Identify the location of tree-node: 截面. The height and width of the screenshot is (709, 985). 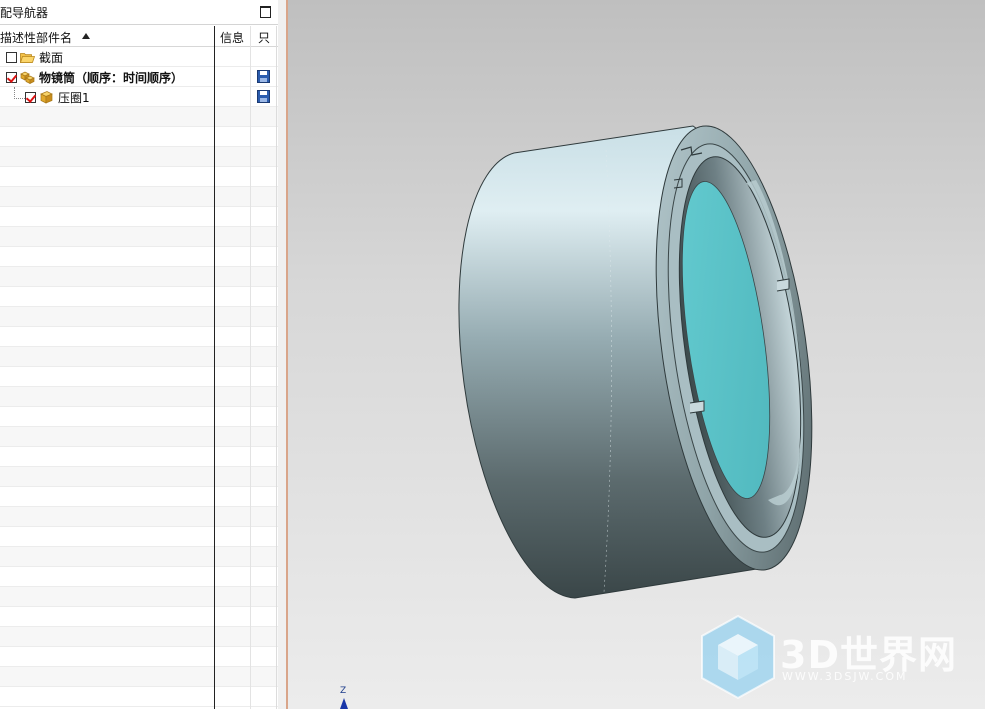
(34, 57).